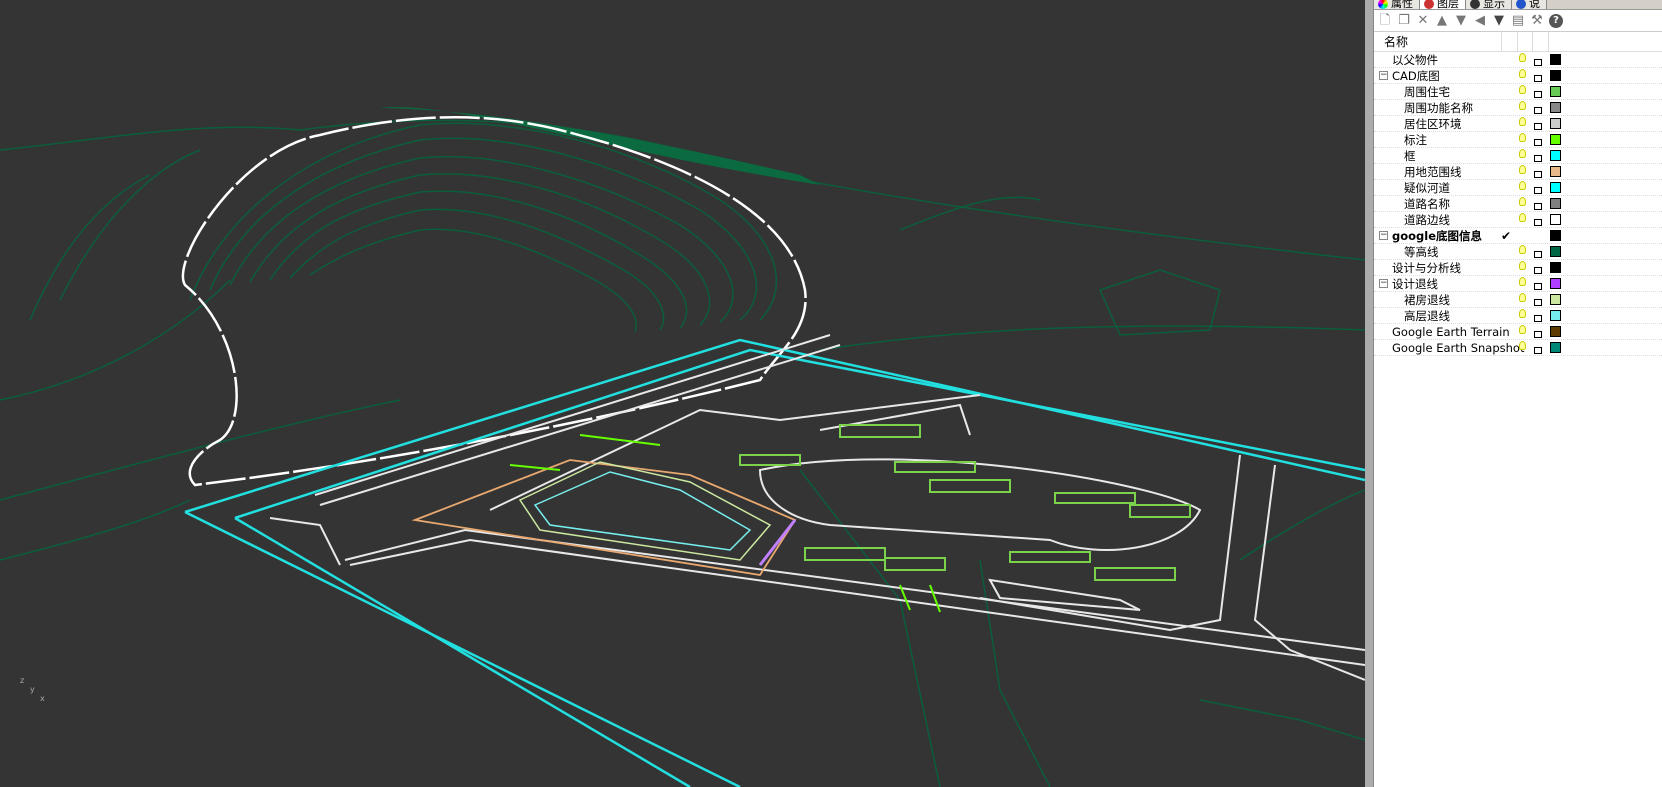 The width and height of the screenshot is (1662, 787). What do you see at coordinates (1506, 236) in the screenshot?
I see `current-layer-check: ✔` at bounding box center [1506, 236].